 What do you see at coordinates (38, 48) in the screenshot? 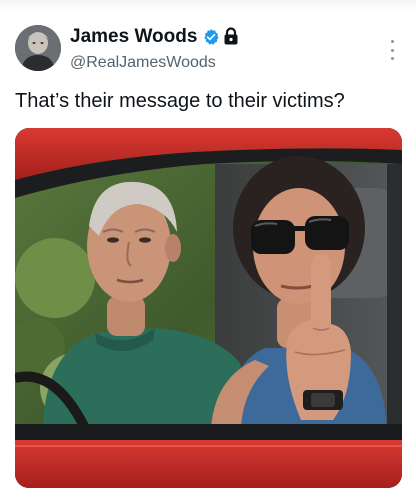
I see `avatar` at bounding box center [38, 48].